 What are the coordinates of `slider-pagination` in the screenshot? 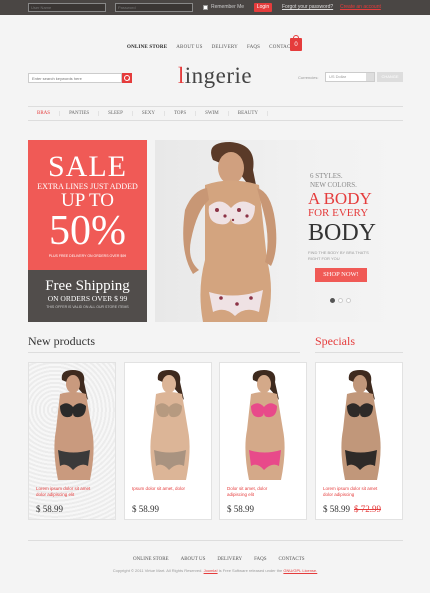 It's located at (340, 300).